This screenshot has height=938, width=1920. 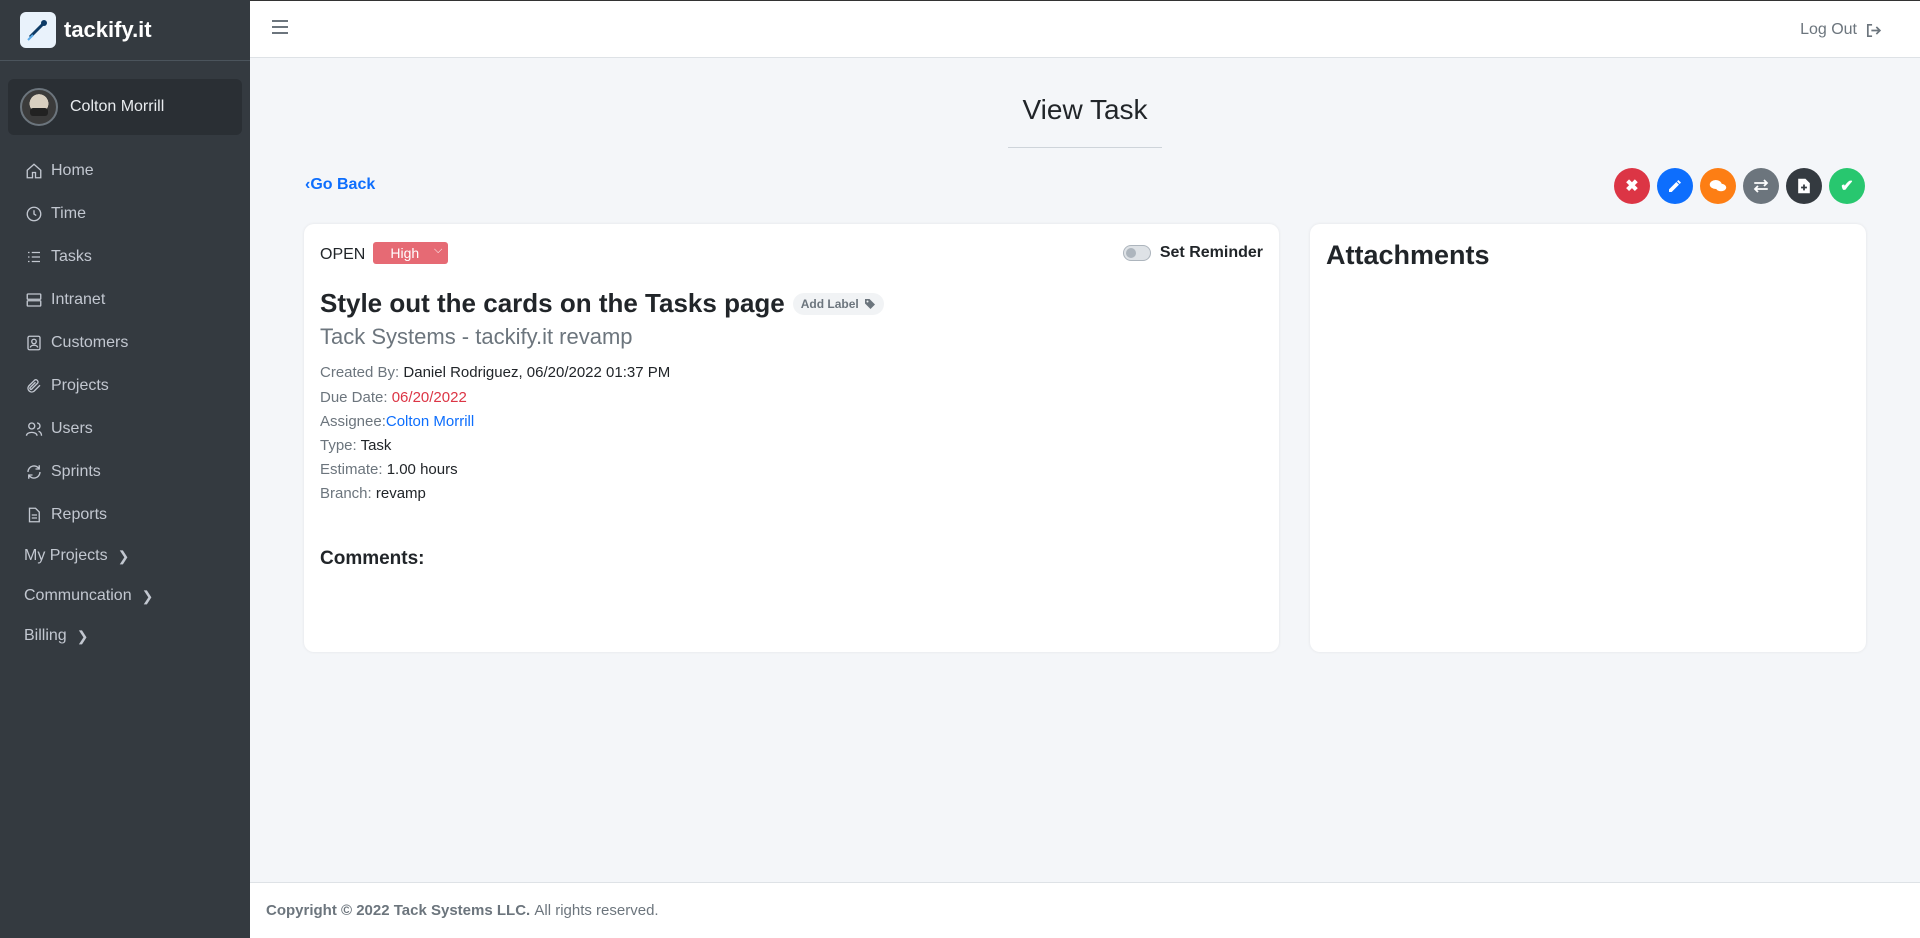 What do you see at coordinates (38, 30) in the screenshot?
I see `logo-icon` at bounding box center [38, 30].